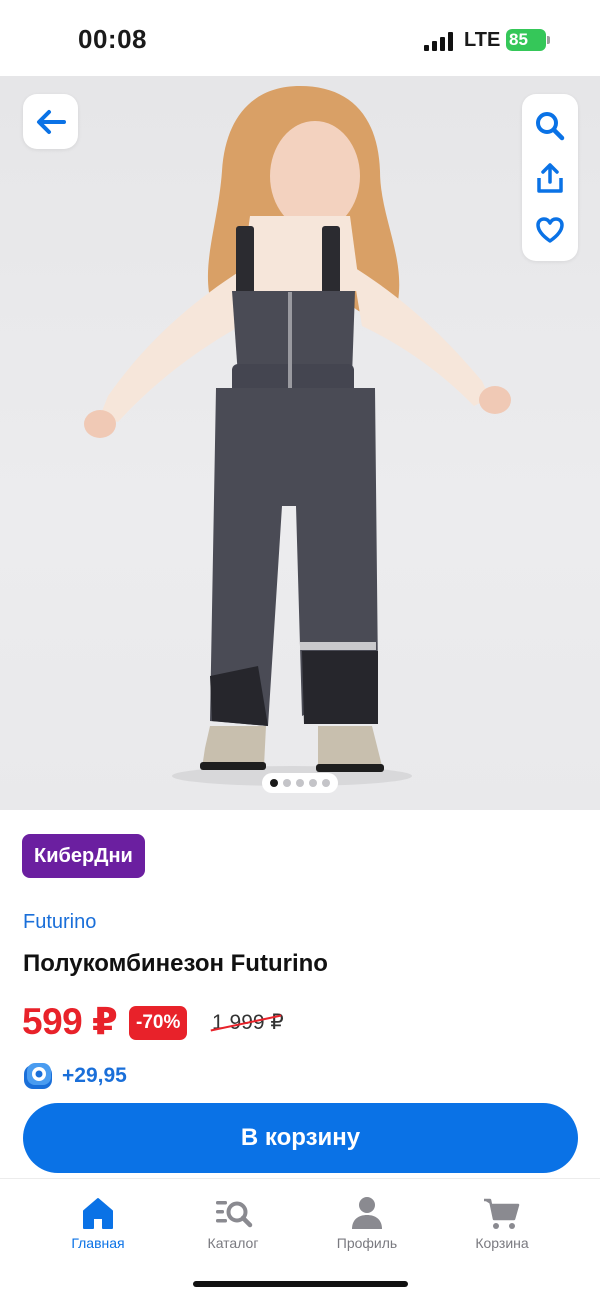  Describe the element at coordinates (247, 1022) in the screenshot. I see `old-price: 1 999 ₽` at that location.